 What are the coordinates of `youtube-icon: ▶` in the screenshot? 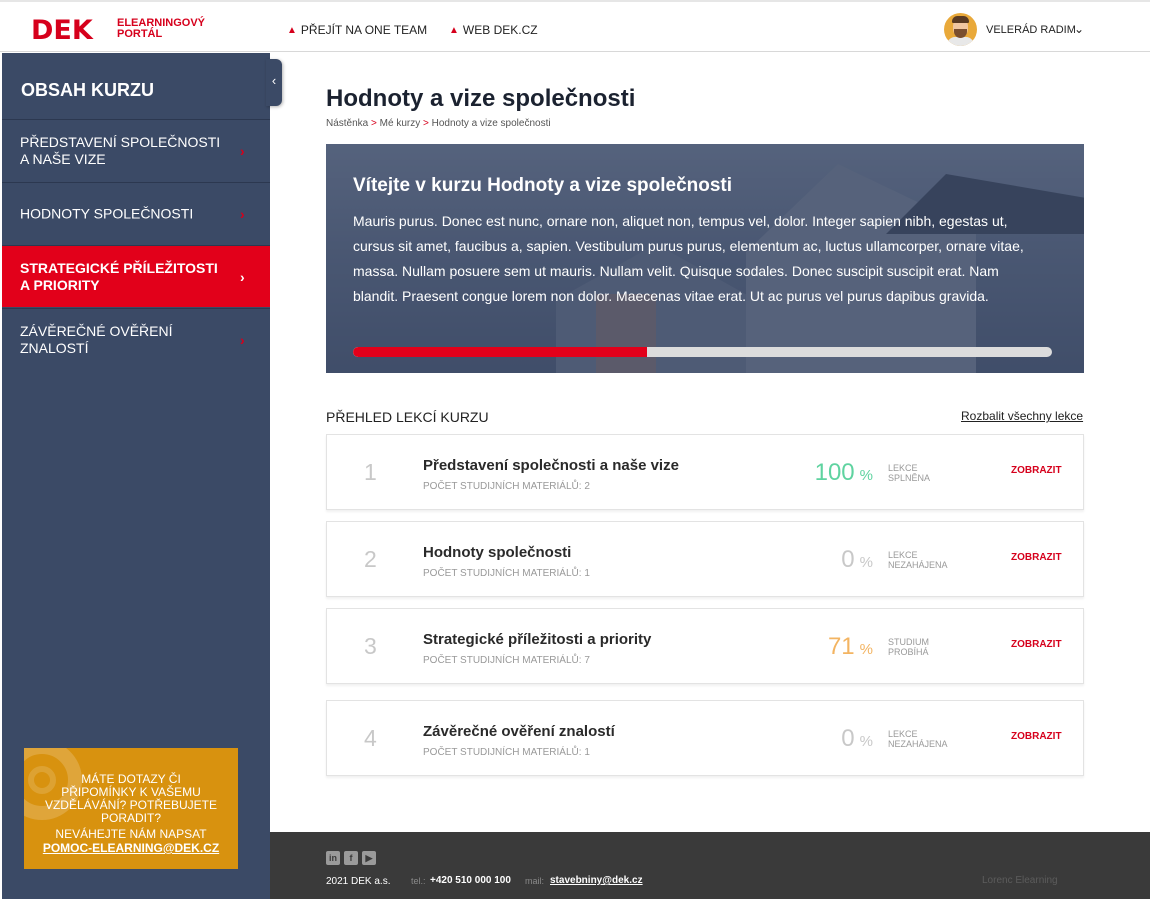 It's located at (369, 858).